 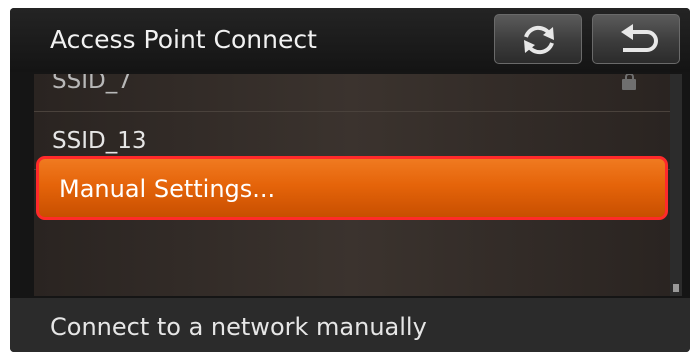 I want to click on refresh-button, so click(x=538, y=39).